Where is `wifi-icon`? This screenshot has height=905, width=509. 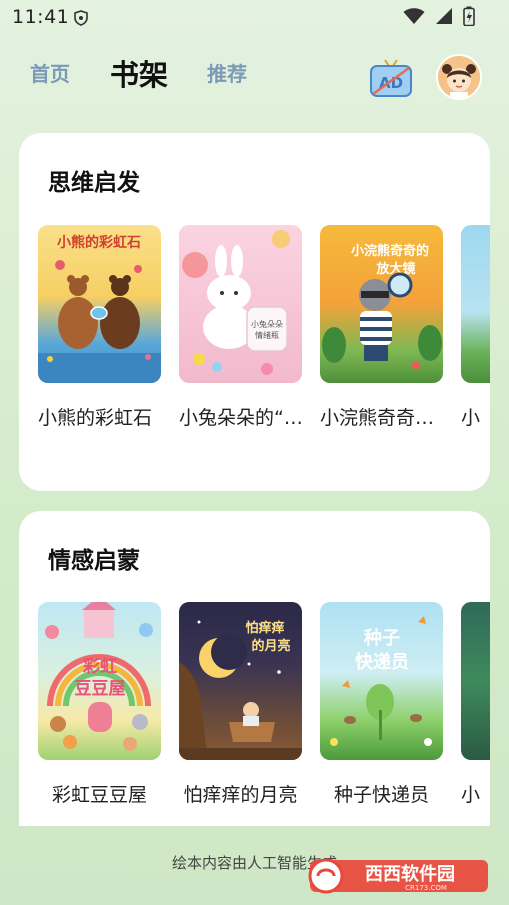 wifi-icon is located at coordinates (414, 16).